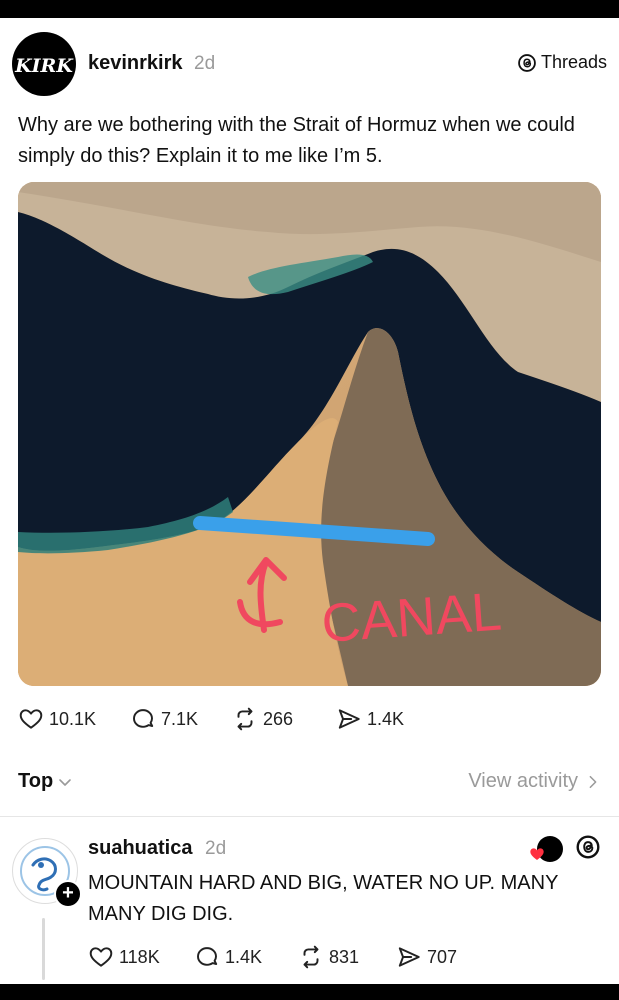 Image resolution: width=619 pixels, height=1000 pixels. I want to click on like-button: 10.1K, so click(57, 719).